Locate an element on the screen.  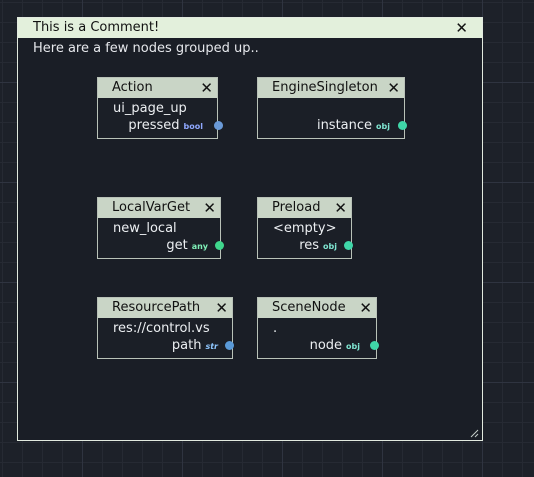
node-header: Action ✕ is located at coordinates (157, 88).